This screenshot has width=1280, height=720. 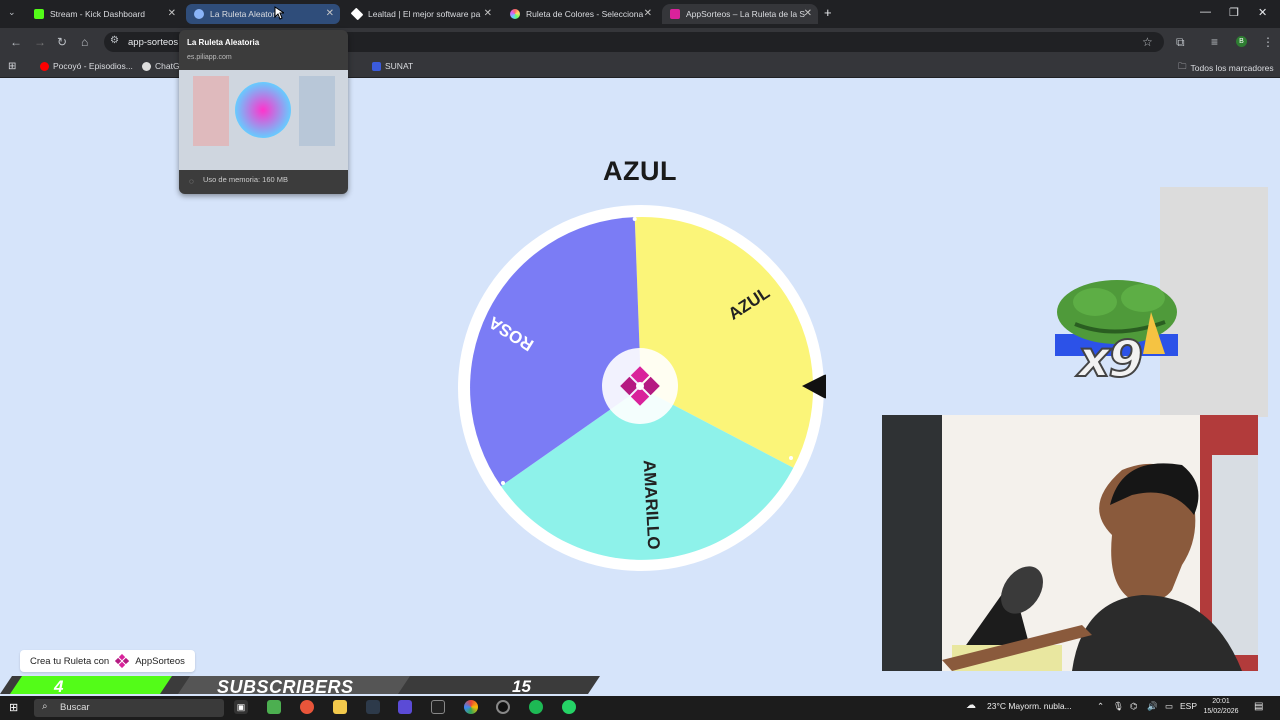 I want to click on appsorteos-logo-icon, so click(x=122, y=661).